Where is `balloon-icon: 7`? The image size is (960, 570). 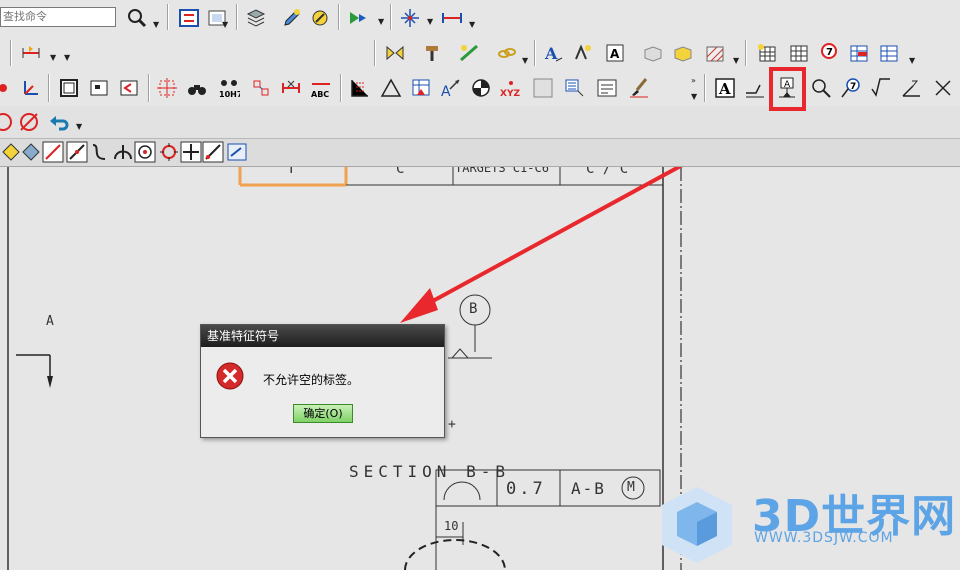 balloon-icon: 7 is located at coordinates (829, 53).